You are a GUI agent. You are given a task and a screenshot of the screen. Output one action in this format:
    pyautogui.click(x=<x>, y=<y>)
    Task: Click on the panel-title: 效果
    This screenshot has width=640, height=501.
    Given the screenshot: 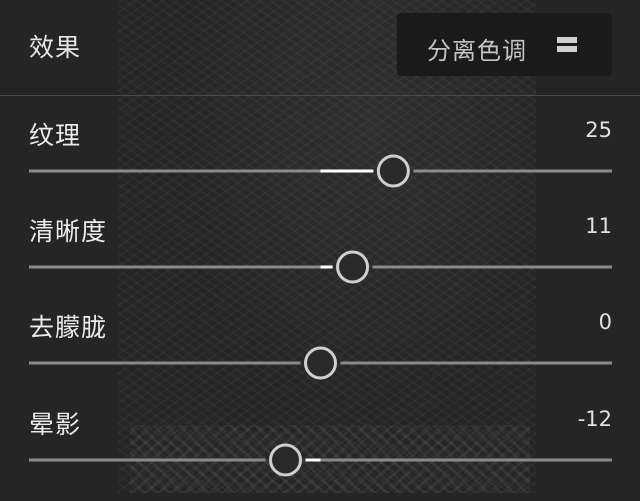 What is the action you would take?
    pyautogui.click(x=55, y=47)
    